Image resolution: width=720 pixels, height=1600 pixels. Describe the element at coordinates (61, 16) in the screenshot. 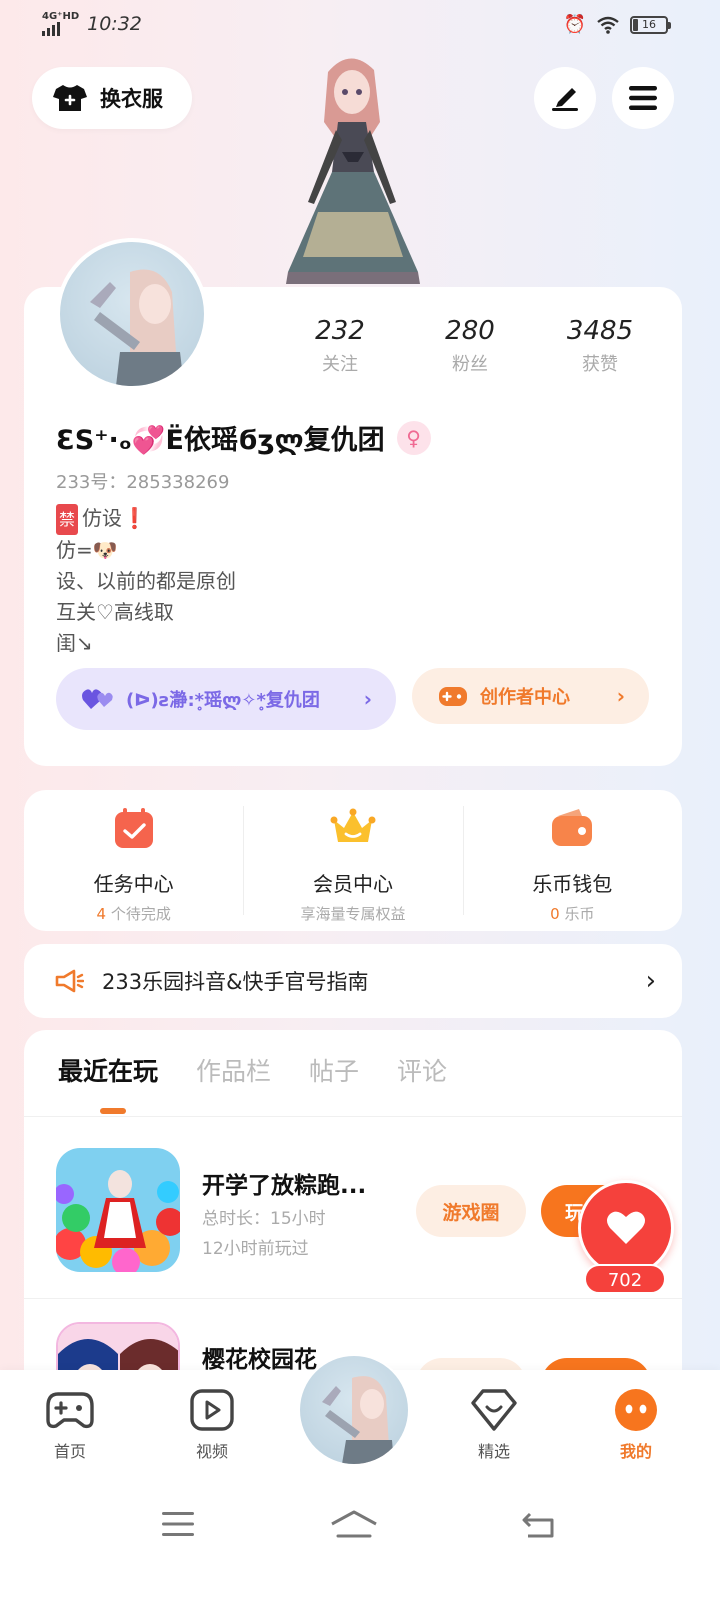

I see `network-type: 4G⁺HD` at that location.